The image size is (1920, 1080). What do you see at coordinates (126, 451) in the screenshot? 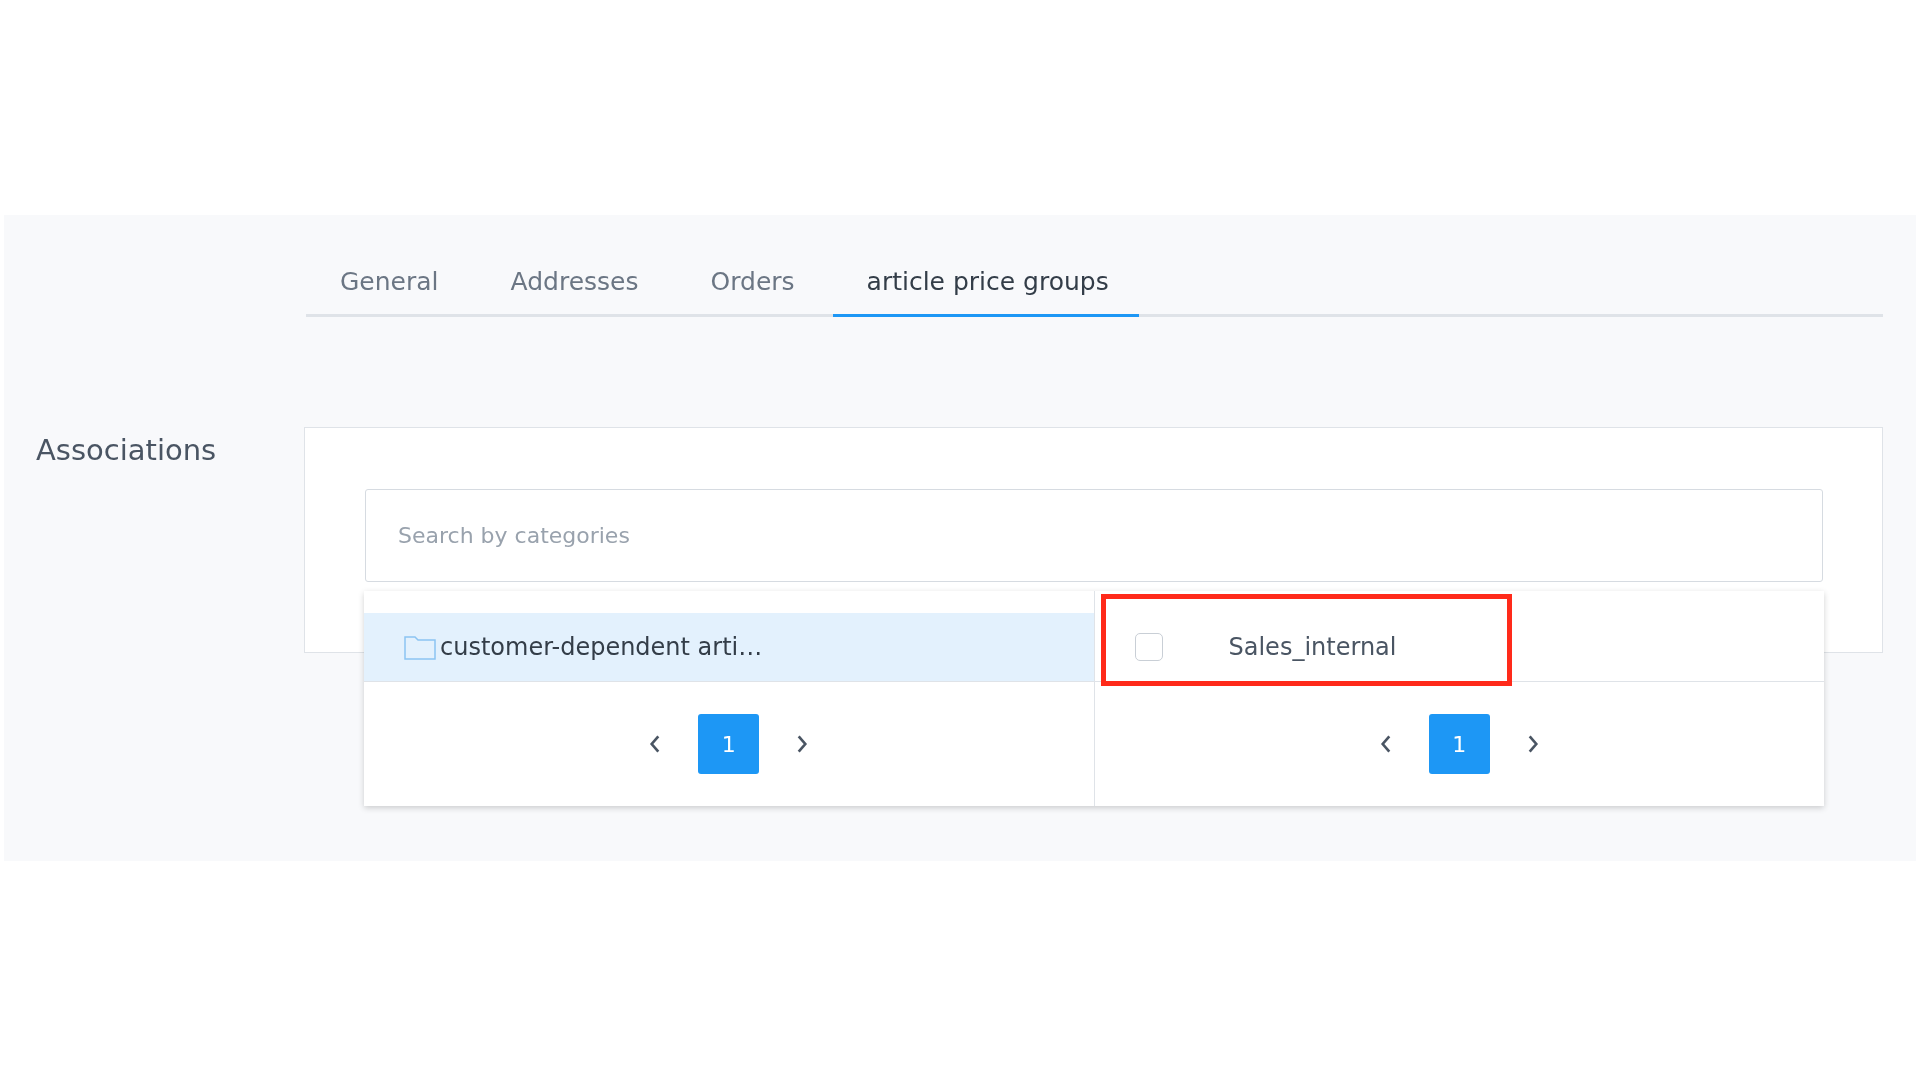
I see `section-label: Associations` at bounding box center [126, 451].